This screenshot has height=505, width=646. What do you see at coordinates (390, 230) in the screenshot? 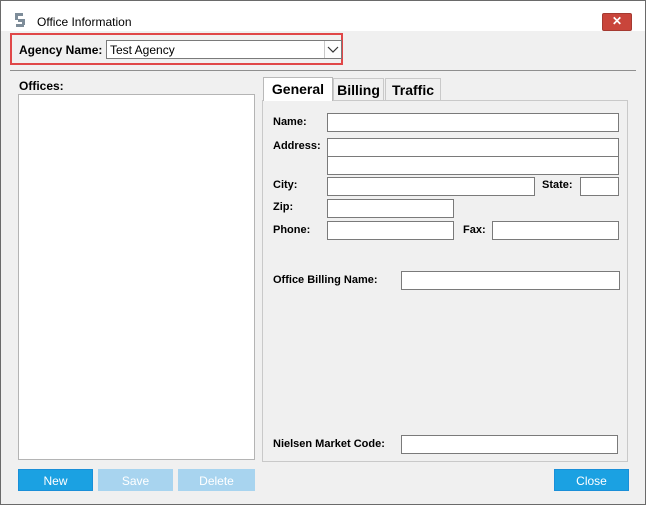
I see `phone-field` at bounding box center [390, 230].